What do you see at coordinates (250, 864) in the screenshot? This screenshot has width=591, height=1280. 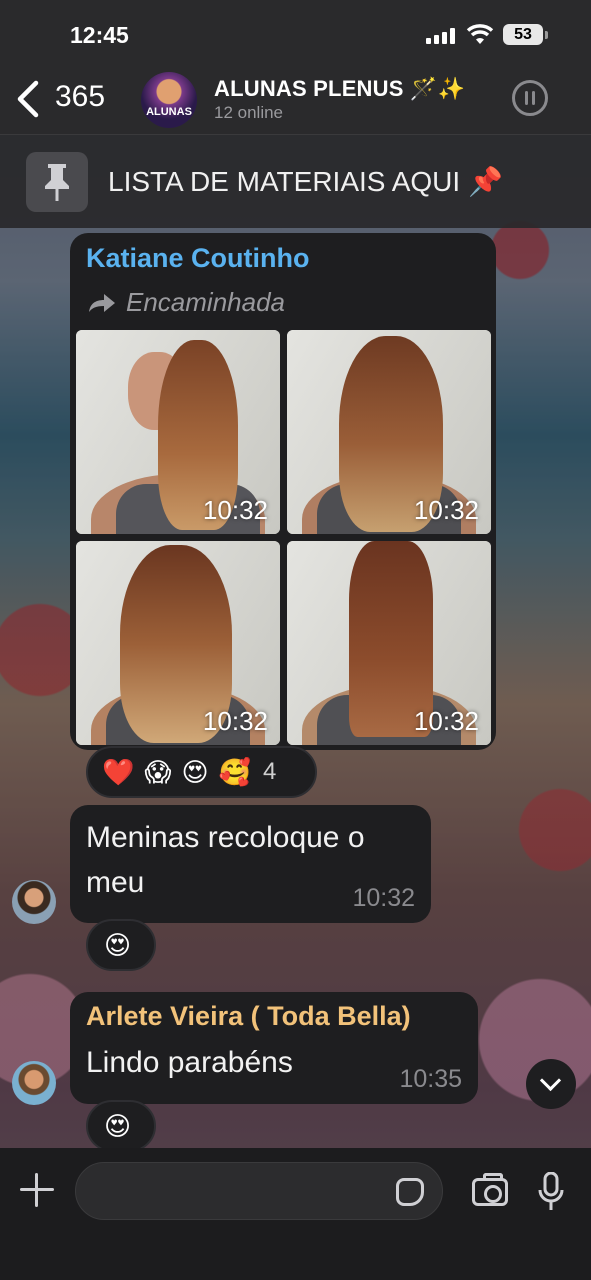 I see `text-message-bubble: Meninas recoloque o meu 10:32` at bounding box center [250, 864].